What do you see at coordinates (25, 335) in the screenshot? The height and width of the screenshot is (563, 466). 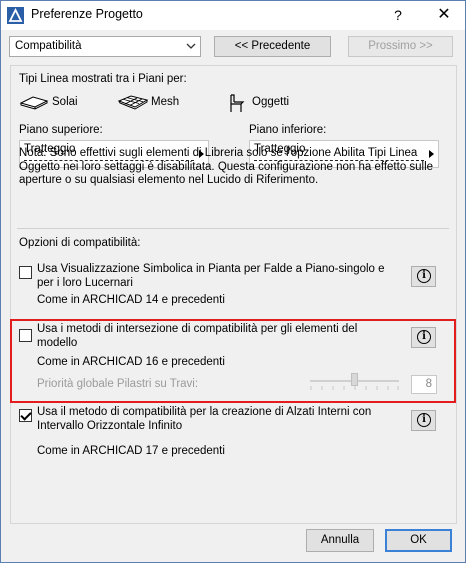 I see `option-intersection-checkbox` at bounding box center [25, 335].